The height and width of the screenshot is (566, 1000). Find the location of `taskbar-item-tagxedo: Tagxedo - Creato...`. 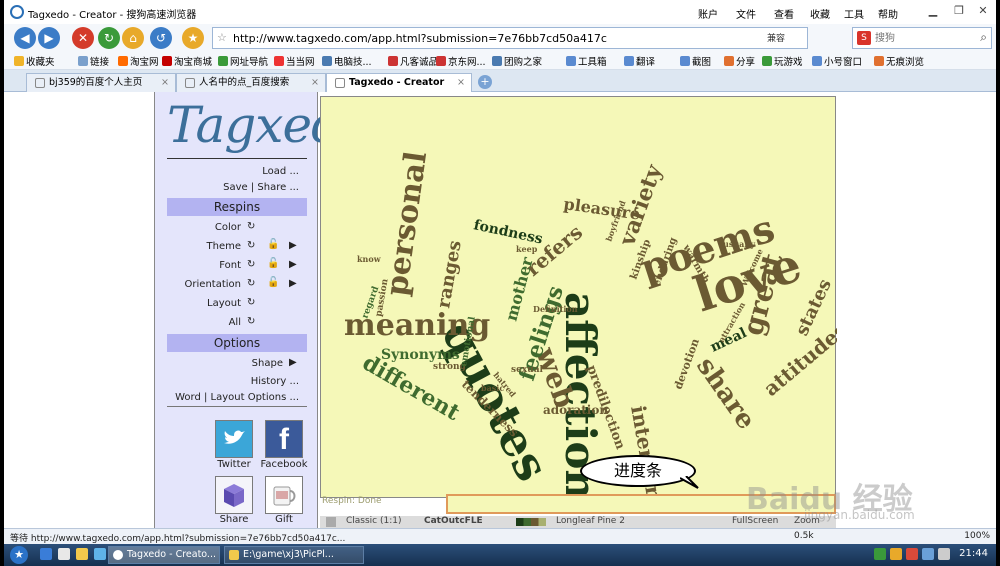

taskbar-item-tagxedo: Tagxedo - Creato... is located at coordinates (164, 555).